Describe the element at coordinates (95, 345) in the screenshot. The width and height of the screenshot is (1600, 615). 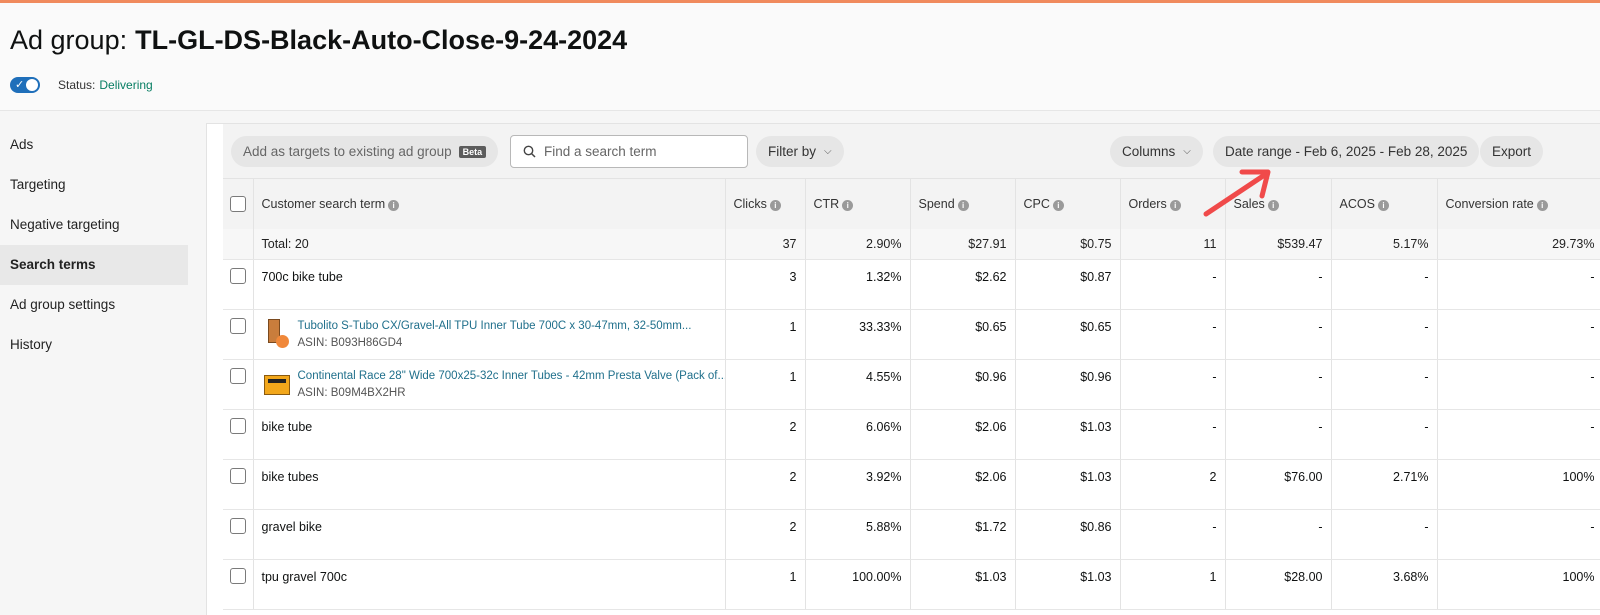
I see `sidebar-item-history: History` at that location.